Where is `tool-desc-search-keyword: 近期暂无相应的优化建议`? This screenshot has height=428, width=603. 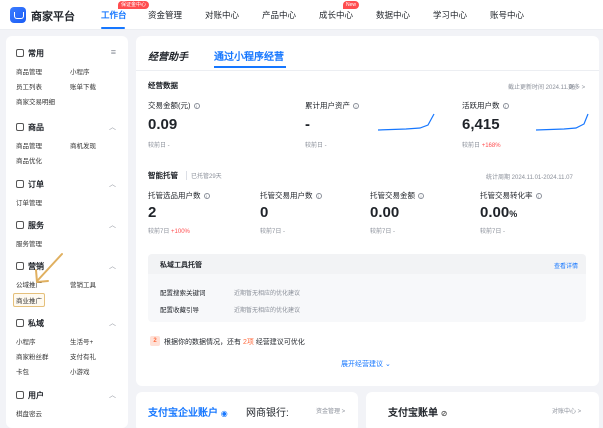
tool-desc-search-keyword: 近期暂无相应的优化建议 is located at coordinates (267, 294).